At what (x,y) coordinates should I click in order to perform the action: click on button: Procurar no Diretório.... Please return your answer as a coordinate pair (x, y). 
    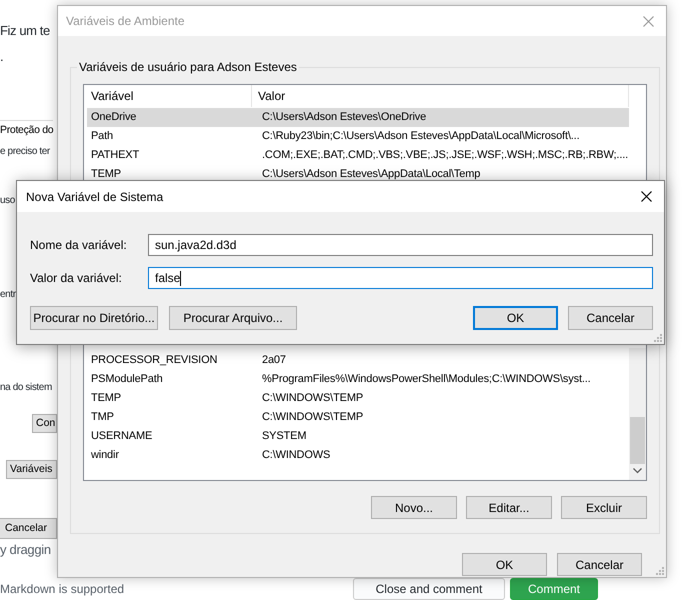
    Looking at the image, I should click on (94, 318).